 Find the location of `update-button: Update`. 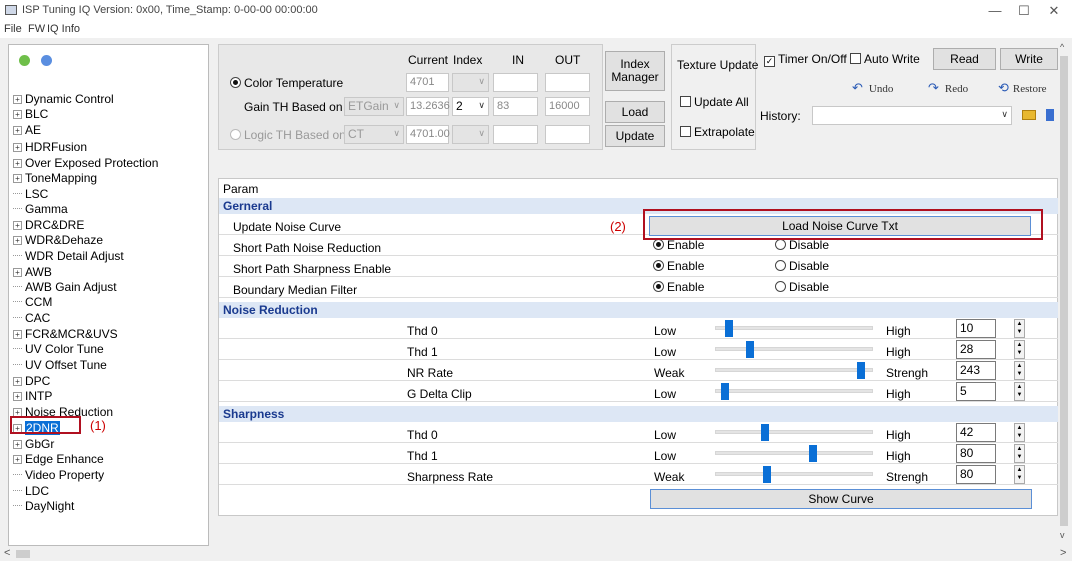

update-button: Update is located at coordinates (635, 136).